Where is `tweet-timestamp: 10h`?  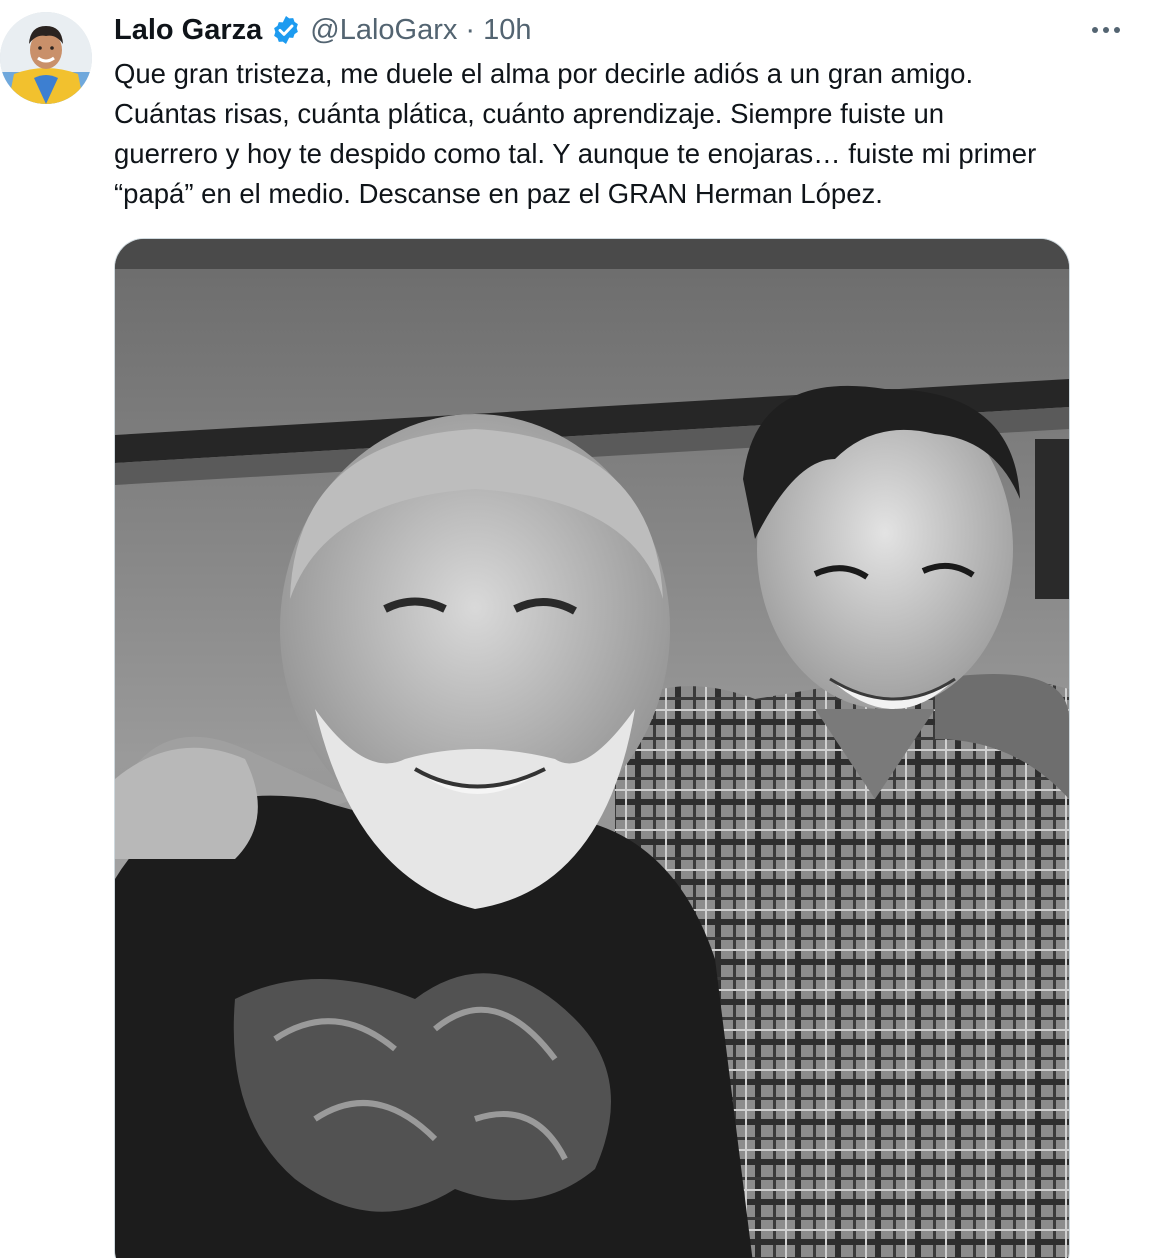 tweet-timestamp: 10h is located at coordinates (507, 30).